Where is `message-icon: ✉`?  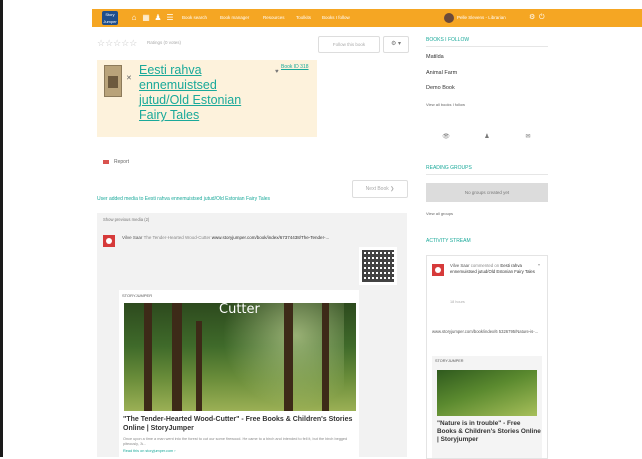 message-icon: ✉ is located at coordinates (528, 137).